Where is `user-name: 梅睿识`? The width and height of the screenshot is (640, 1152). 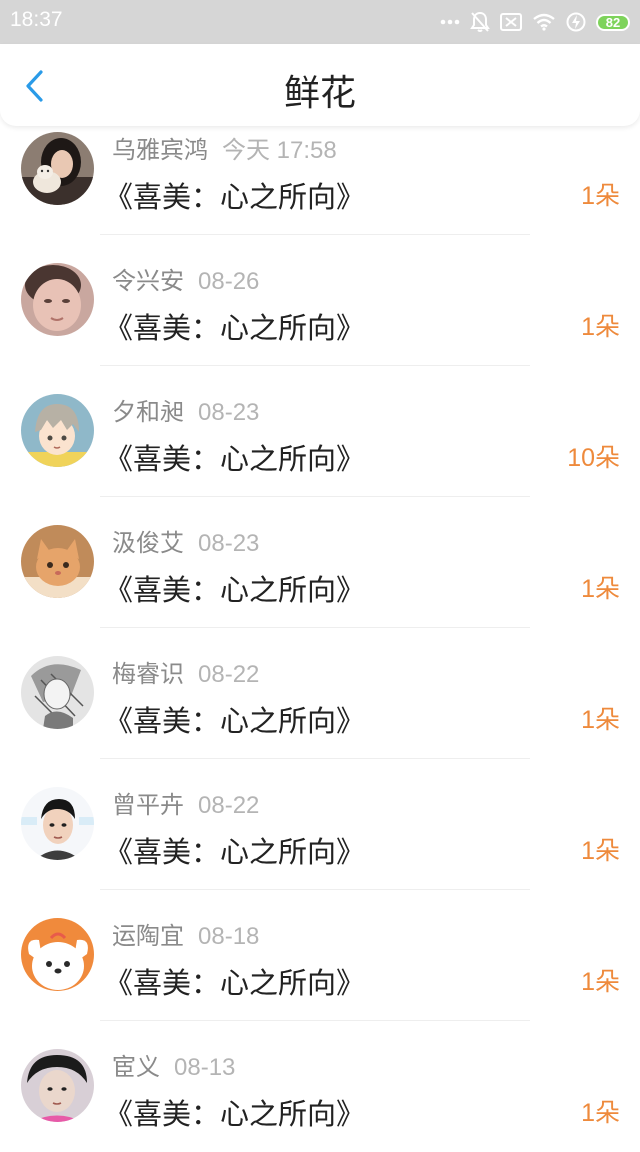
user-name: 梅睿识 is located at coordinates (148, 674).